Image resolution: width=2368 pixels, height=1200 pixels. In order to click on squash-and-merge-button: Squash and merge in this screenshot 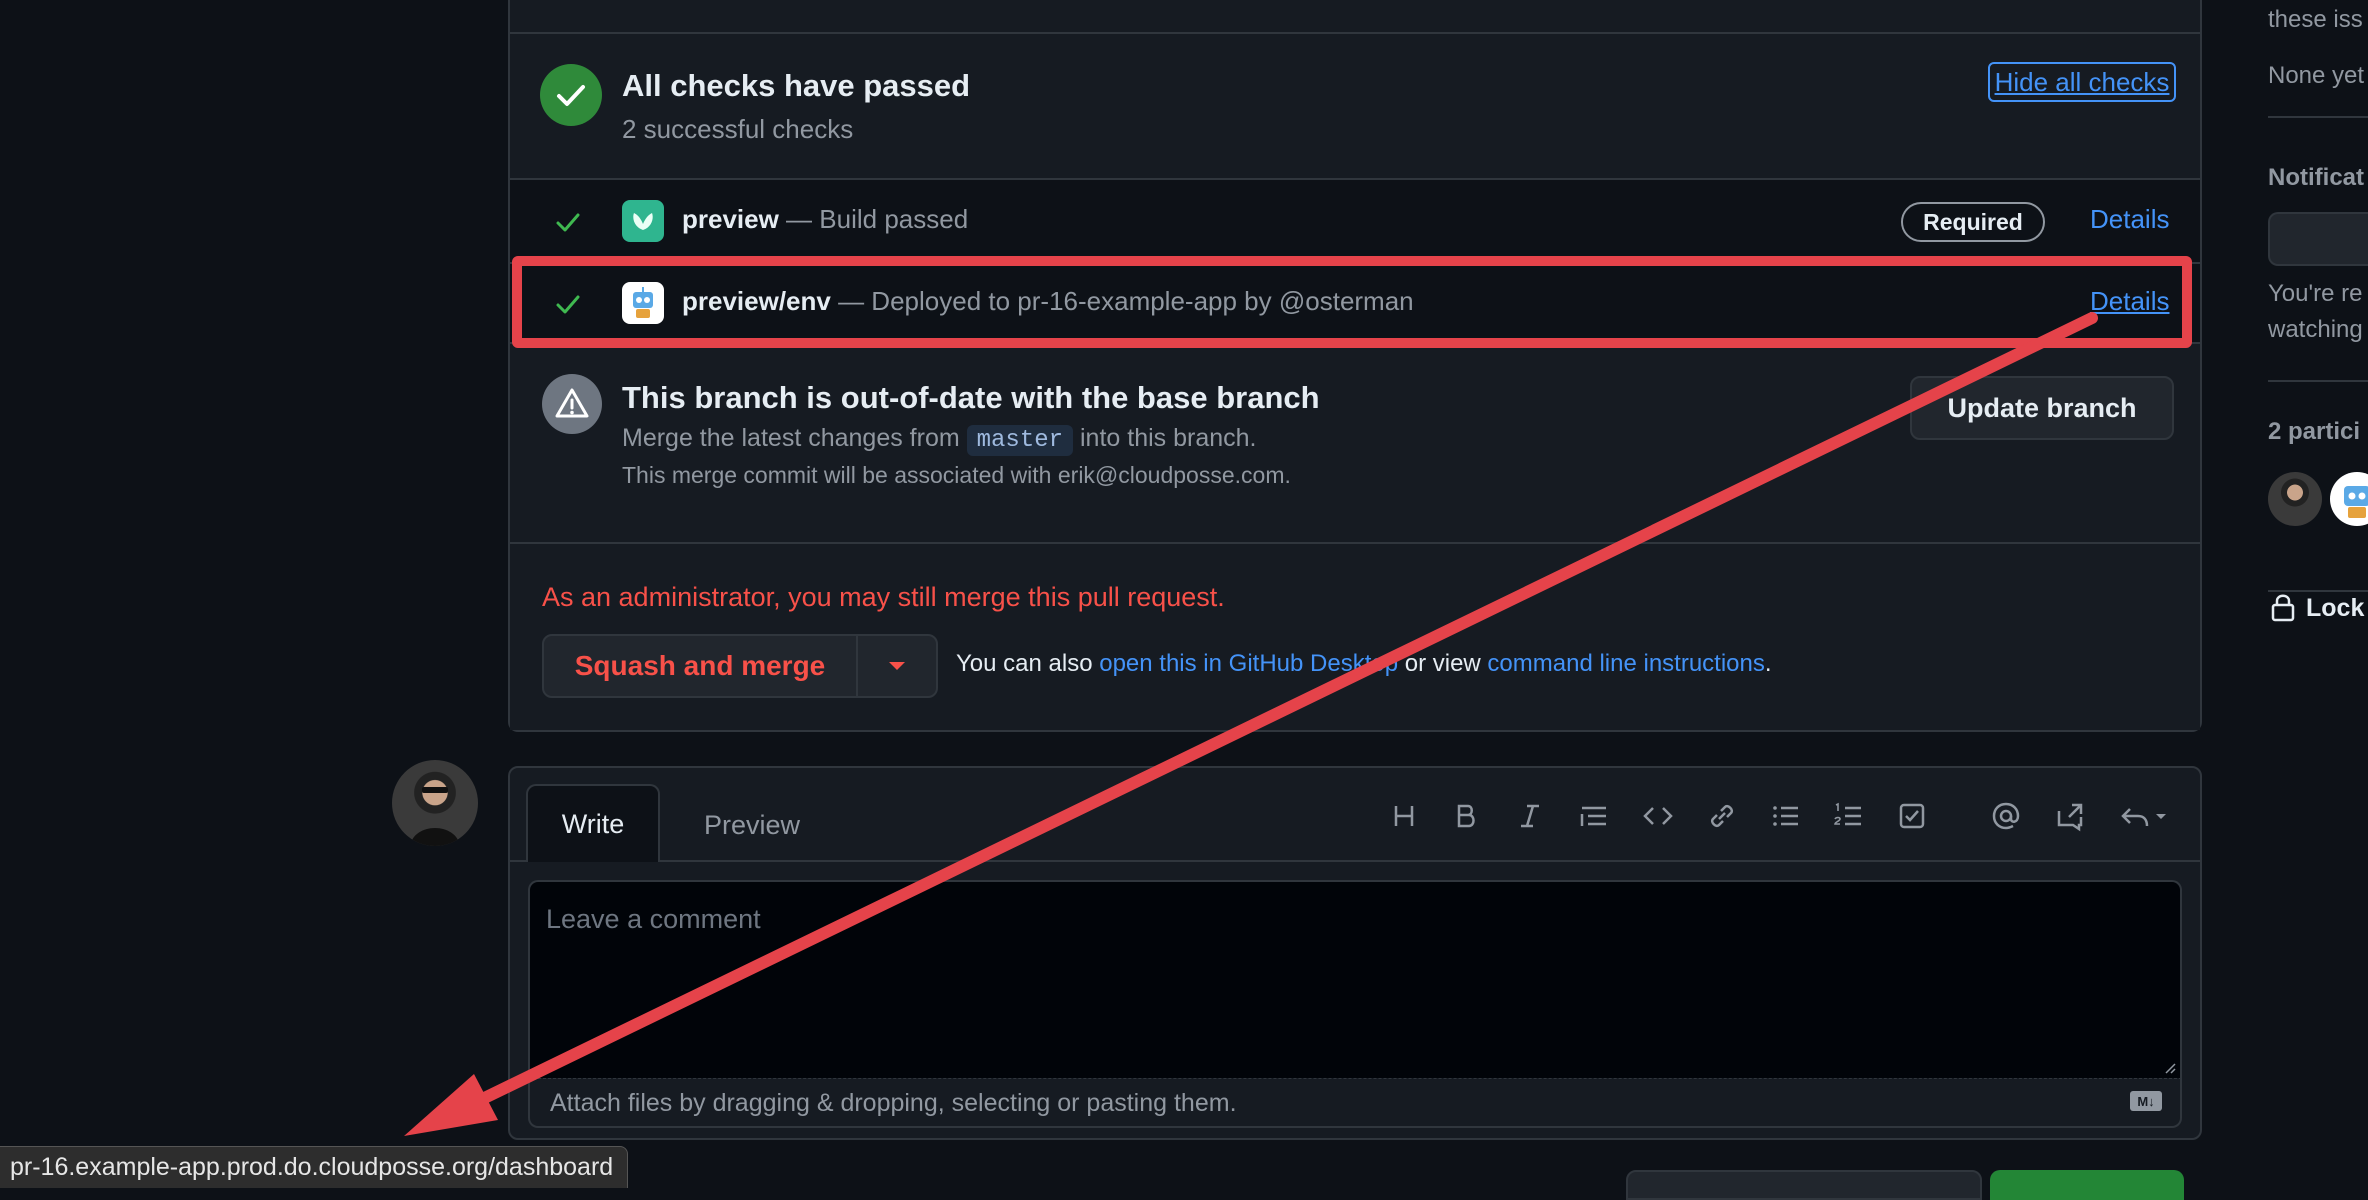, I will do `click(700, 666)`.